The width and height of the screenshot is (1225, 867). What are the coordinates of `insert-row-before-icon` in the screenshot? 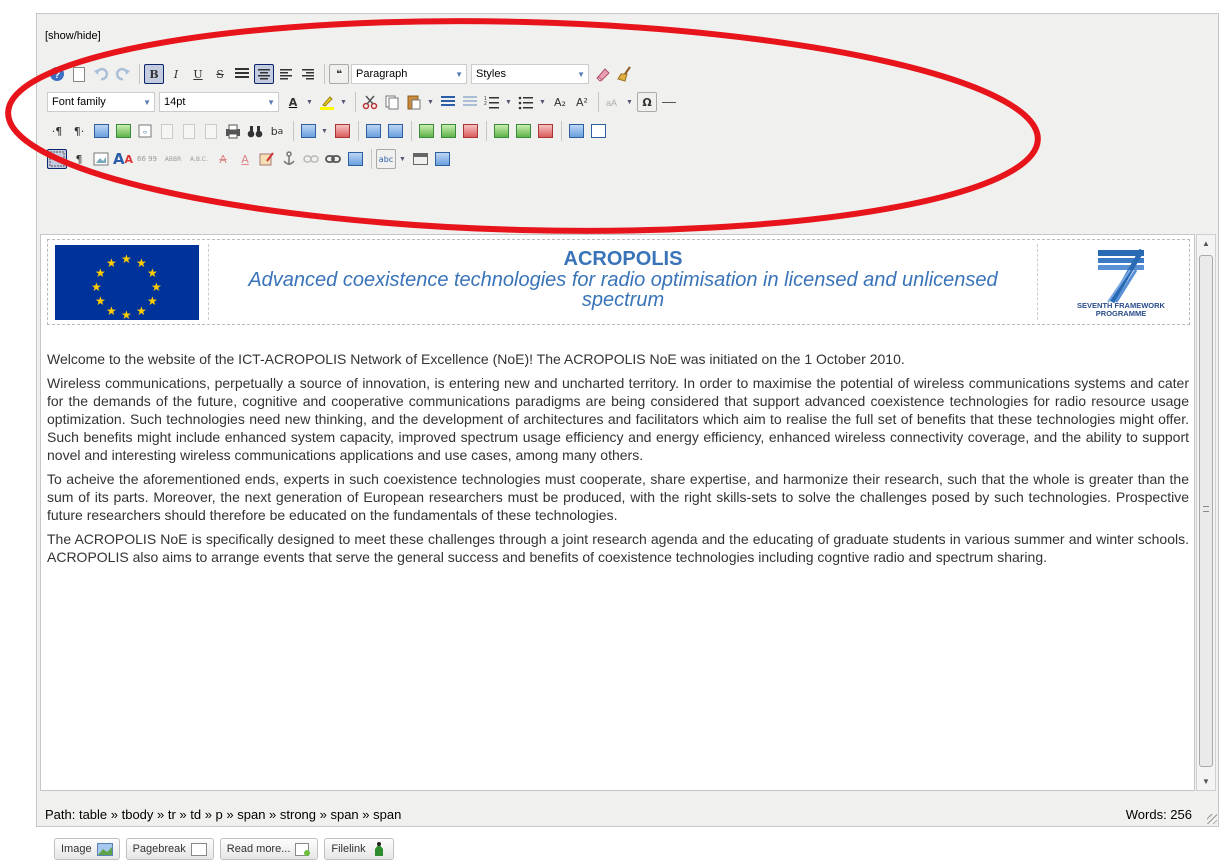 It's located at (426, 131).